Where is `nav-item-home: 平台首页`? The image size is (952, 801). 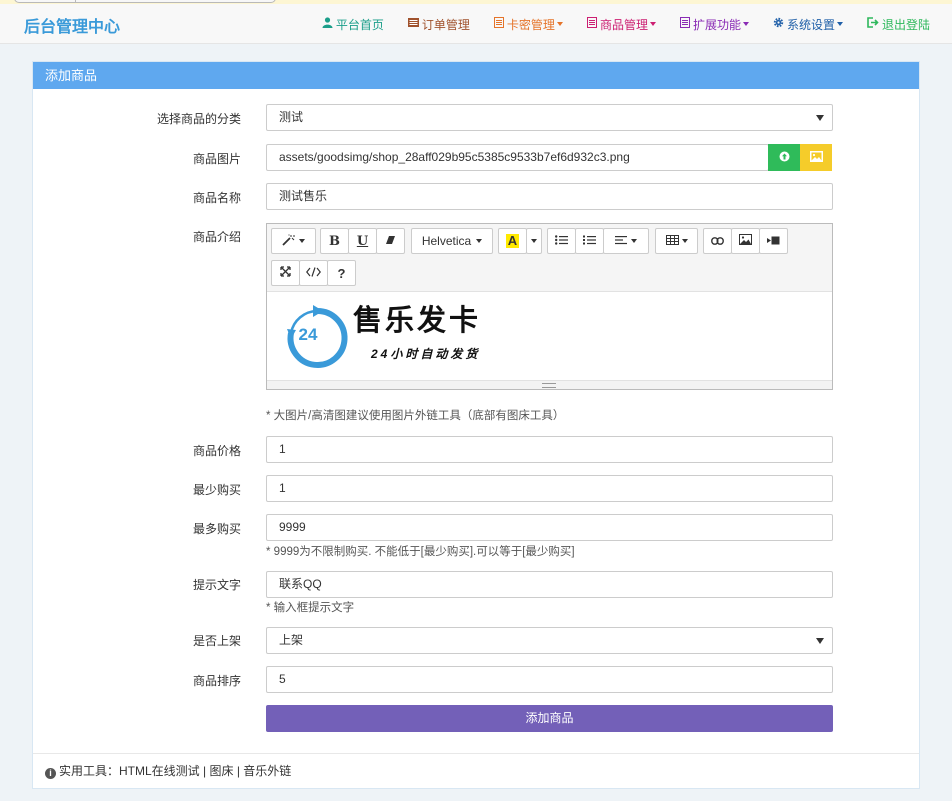 nav-item-home: 平台首页 is located at coordinates (353, 24).